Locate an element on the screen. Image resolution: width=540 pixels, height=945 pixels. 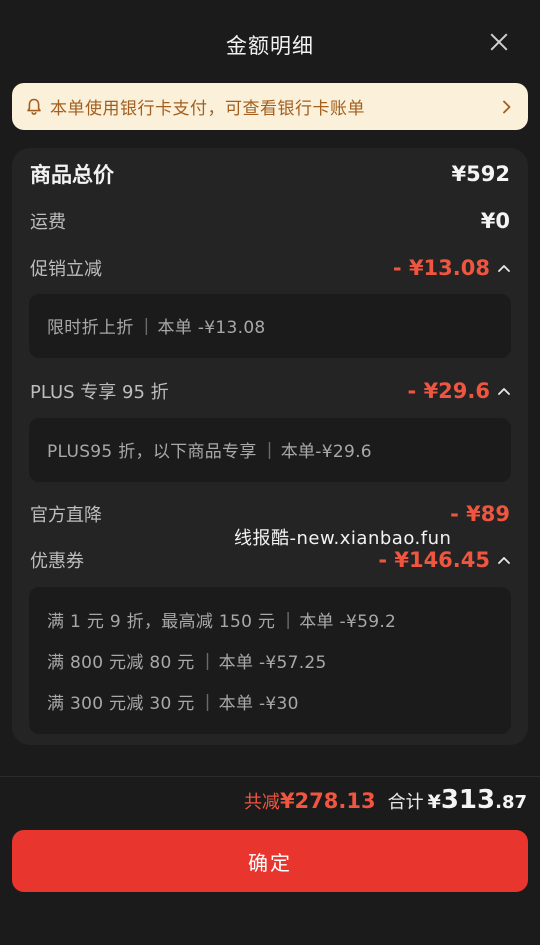
plus-toggle: - ¥29.6 is located at coordinates (459, 391).